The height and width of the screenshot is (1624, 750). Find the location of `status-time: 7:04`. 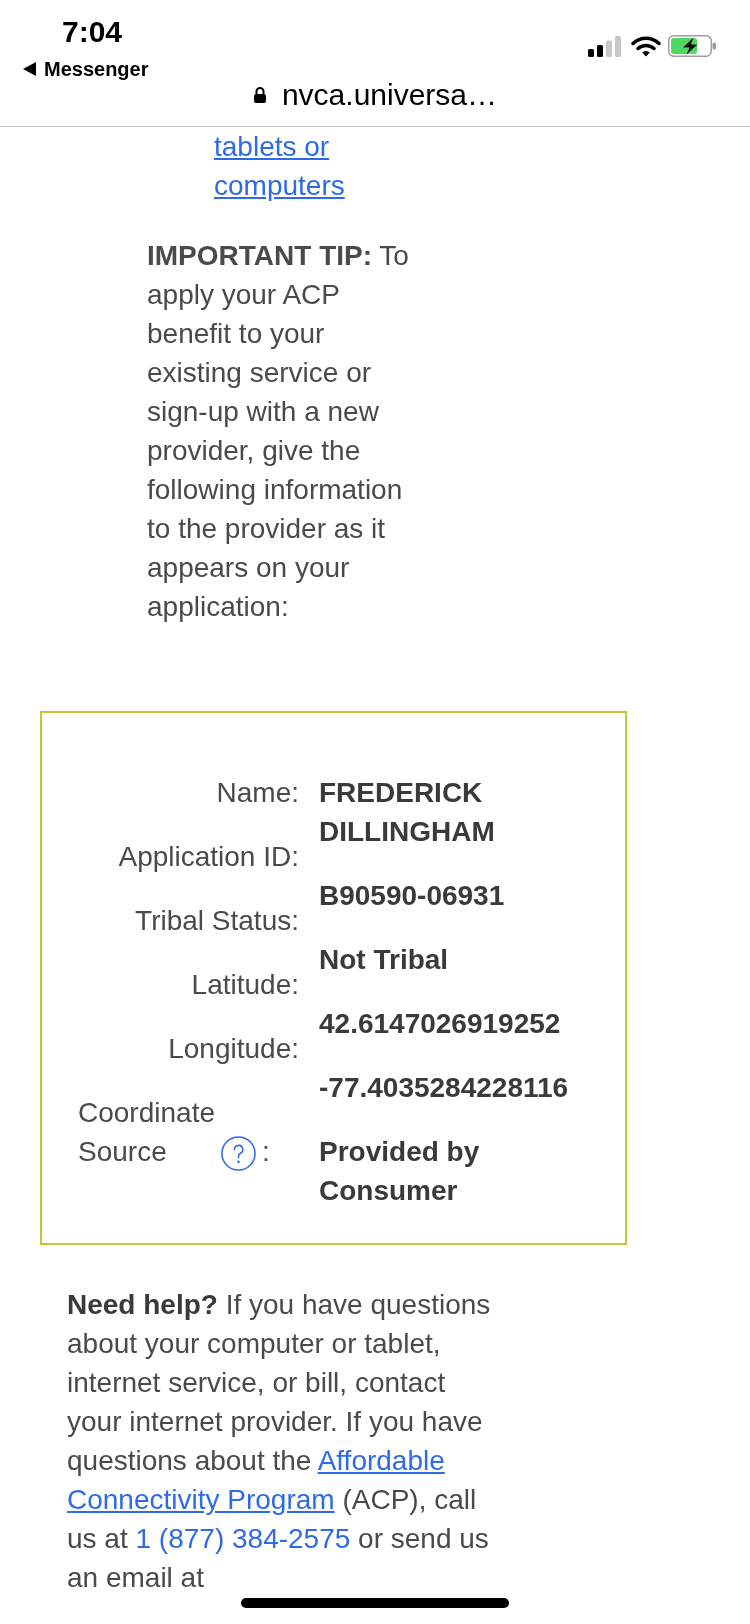

status-time: 7:04 is located at coordinates (93, 32).